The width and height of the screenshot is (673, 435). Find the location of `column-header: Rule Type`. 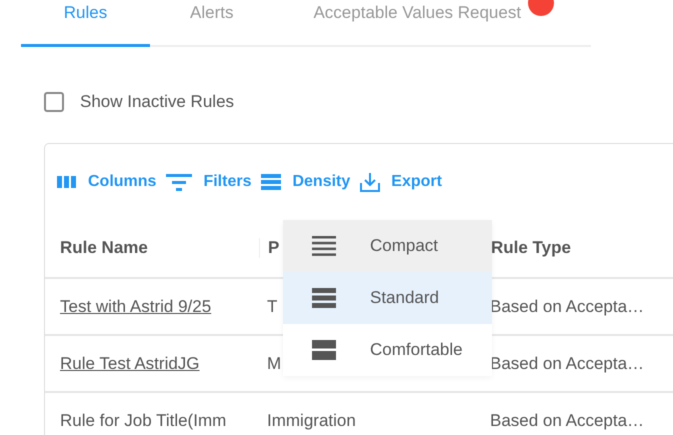

column-header: Rule Type is located at coordinates (531, 247).